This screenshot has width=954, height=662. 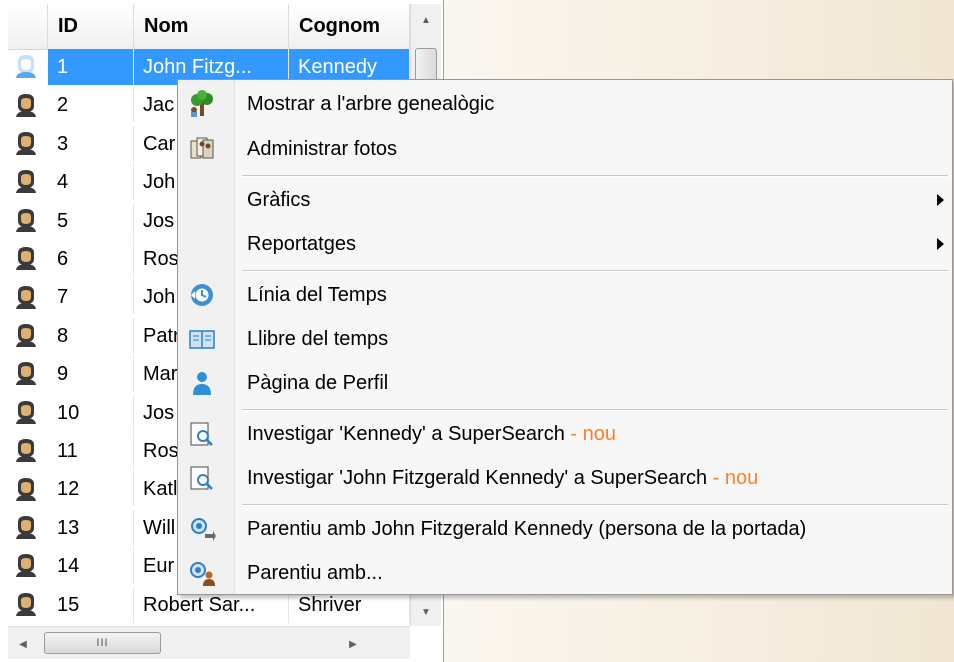 I want to click on scroll-left-icon: ◀, so click(x=23, y=644).